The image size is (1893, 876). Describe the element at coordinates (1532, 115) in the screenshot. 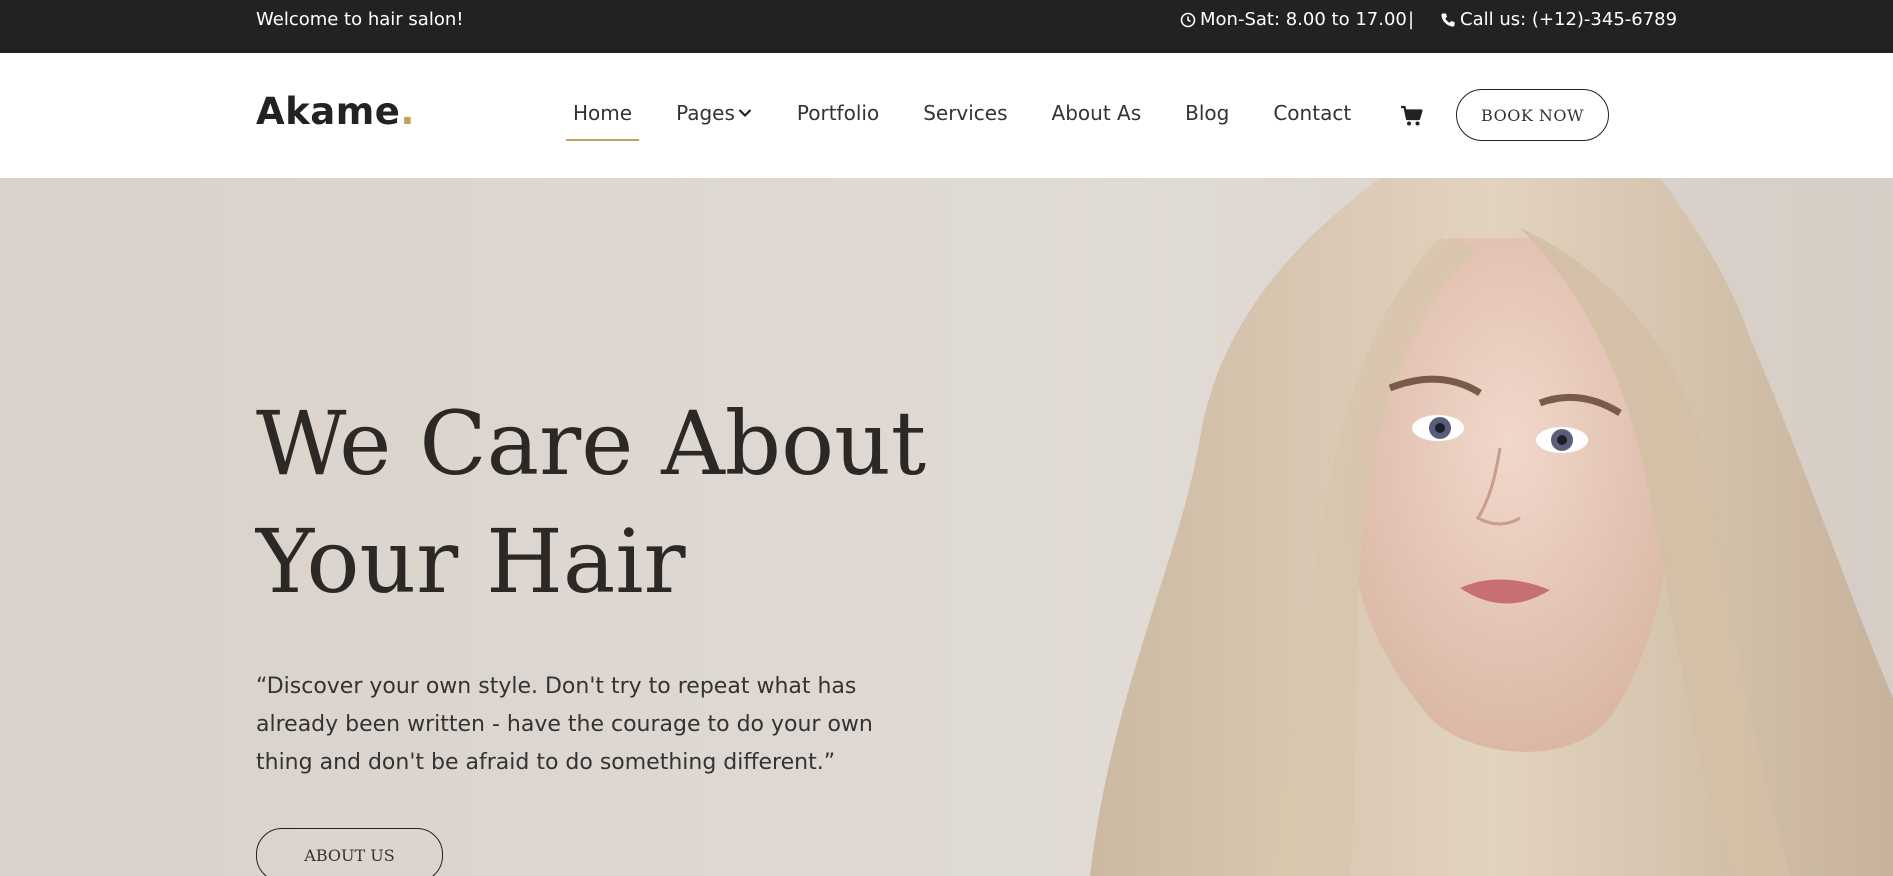

I see `book-now-button: BOOK NOW` at that location.